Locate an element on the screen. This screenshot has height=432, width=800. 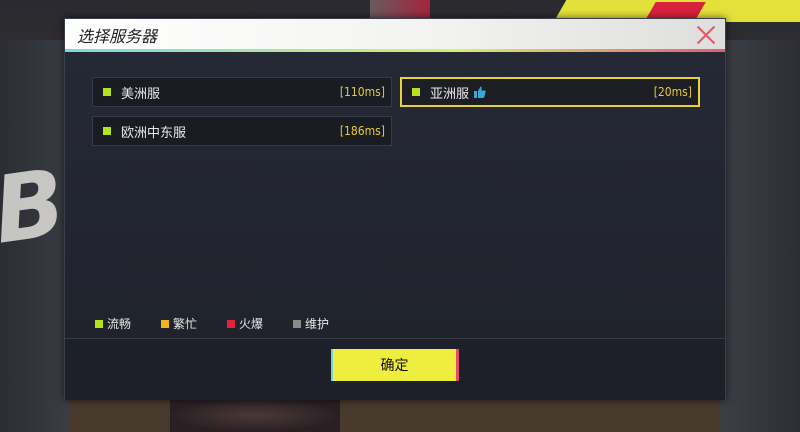
legend-item-smooth: 流畅 is located at coordinates (113, 323).